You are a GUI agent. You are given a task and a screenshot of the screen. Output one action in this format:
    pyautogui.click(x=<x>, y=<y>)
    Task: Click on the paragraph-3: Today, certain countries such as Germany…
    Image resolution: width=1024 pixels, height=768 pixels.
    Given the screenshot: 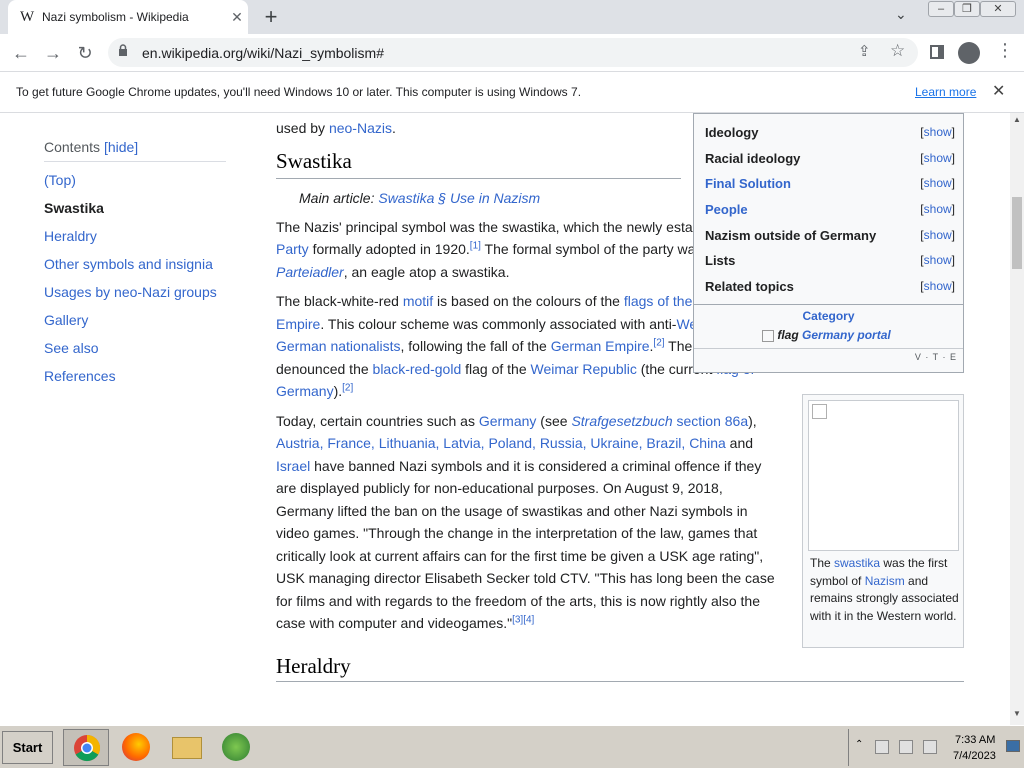 What is the action you would take?
    pyautogui.click(x=526, y=522)
    